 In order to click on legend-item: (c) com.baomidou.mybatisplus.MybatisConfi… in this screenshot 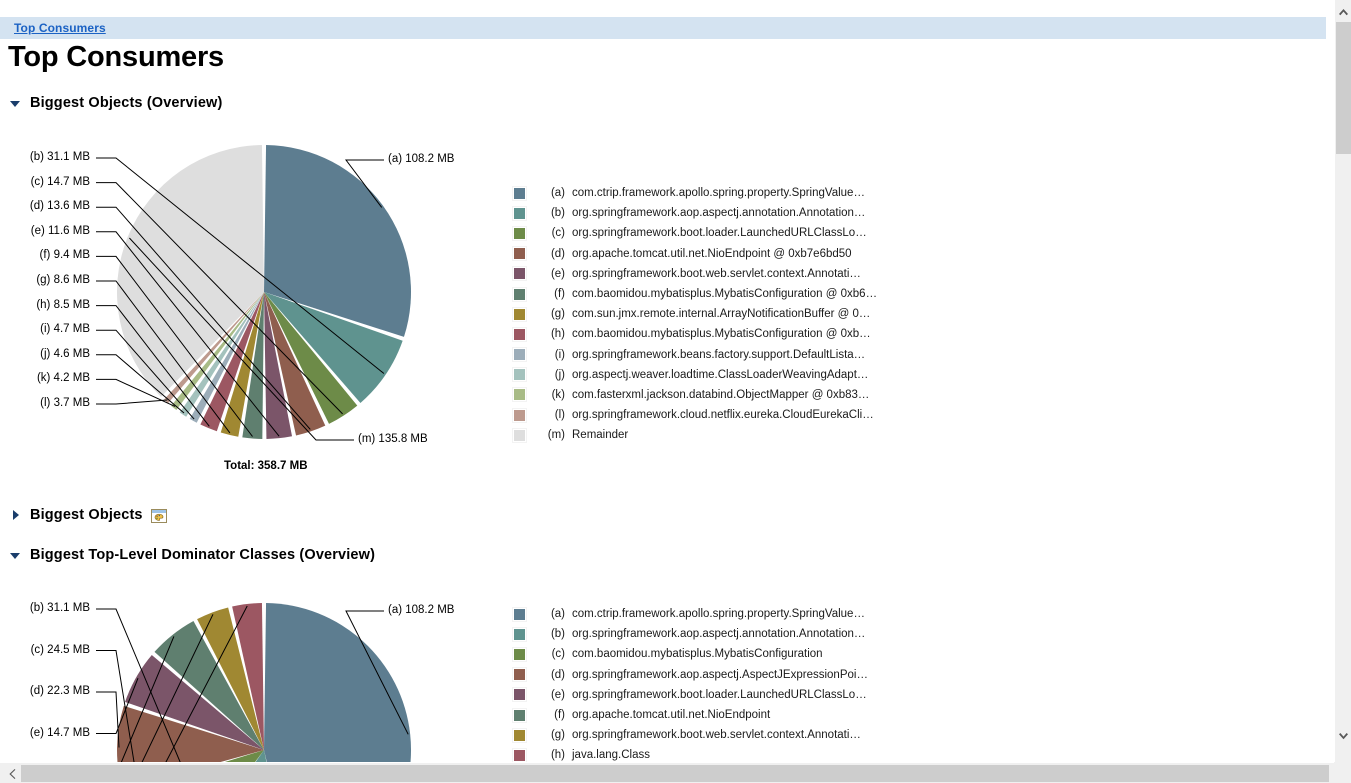, I will do `click(690, 654)`.